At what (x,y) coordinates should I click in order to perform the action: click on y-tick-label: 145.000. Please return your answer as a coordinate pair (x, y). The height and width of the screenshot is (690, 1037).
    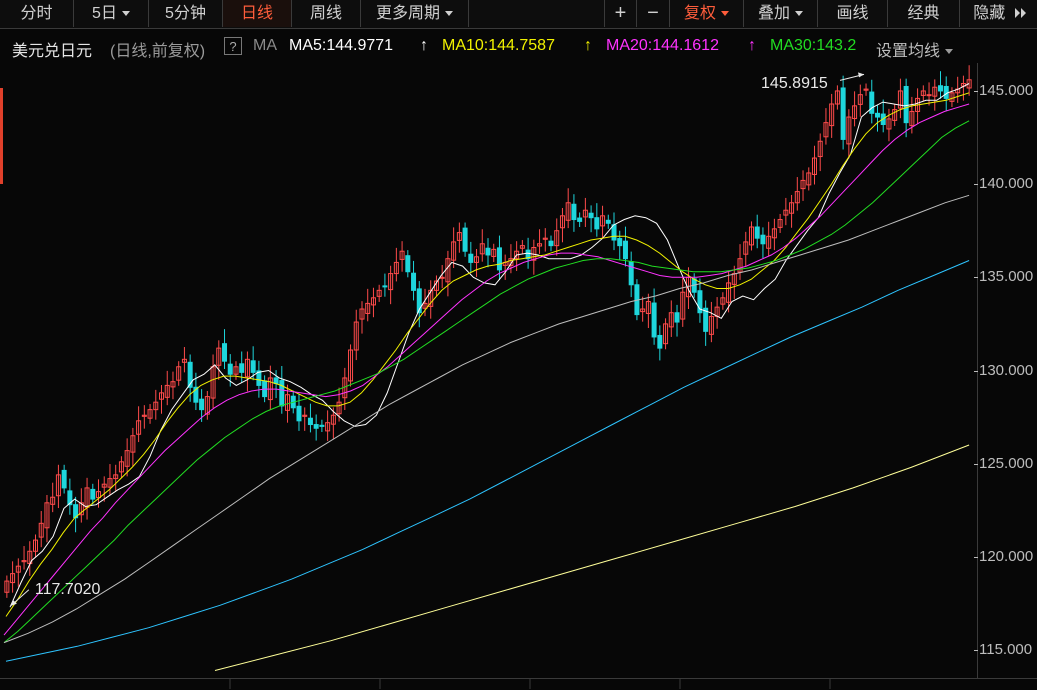
    Looking at the image, I should click on (1006, 90).